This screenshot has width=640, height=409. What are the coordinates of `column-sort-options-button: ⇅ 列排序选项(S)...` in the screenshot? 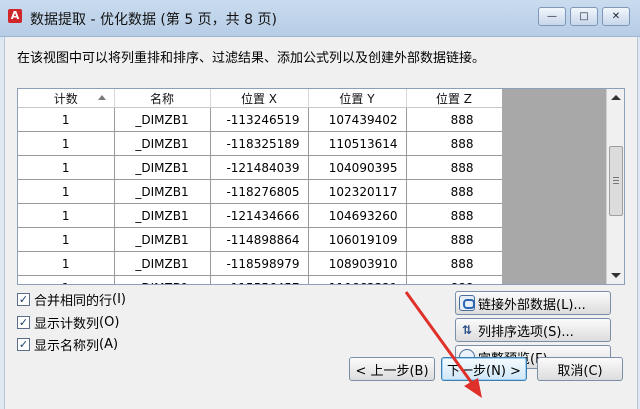 It's located at (533, 330).